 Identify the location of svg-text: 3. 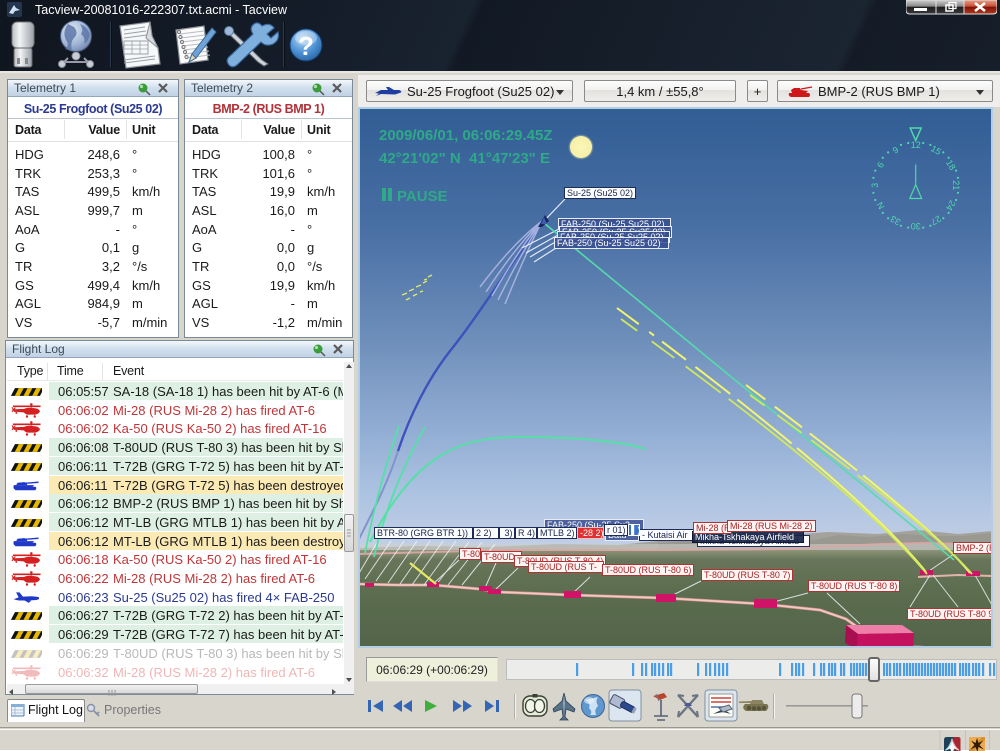
(875, 185).